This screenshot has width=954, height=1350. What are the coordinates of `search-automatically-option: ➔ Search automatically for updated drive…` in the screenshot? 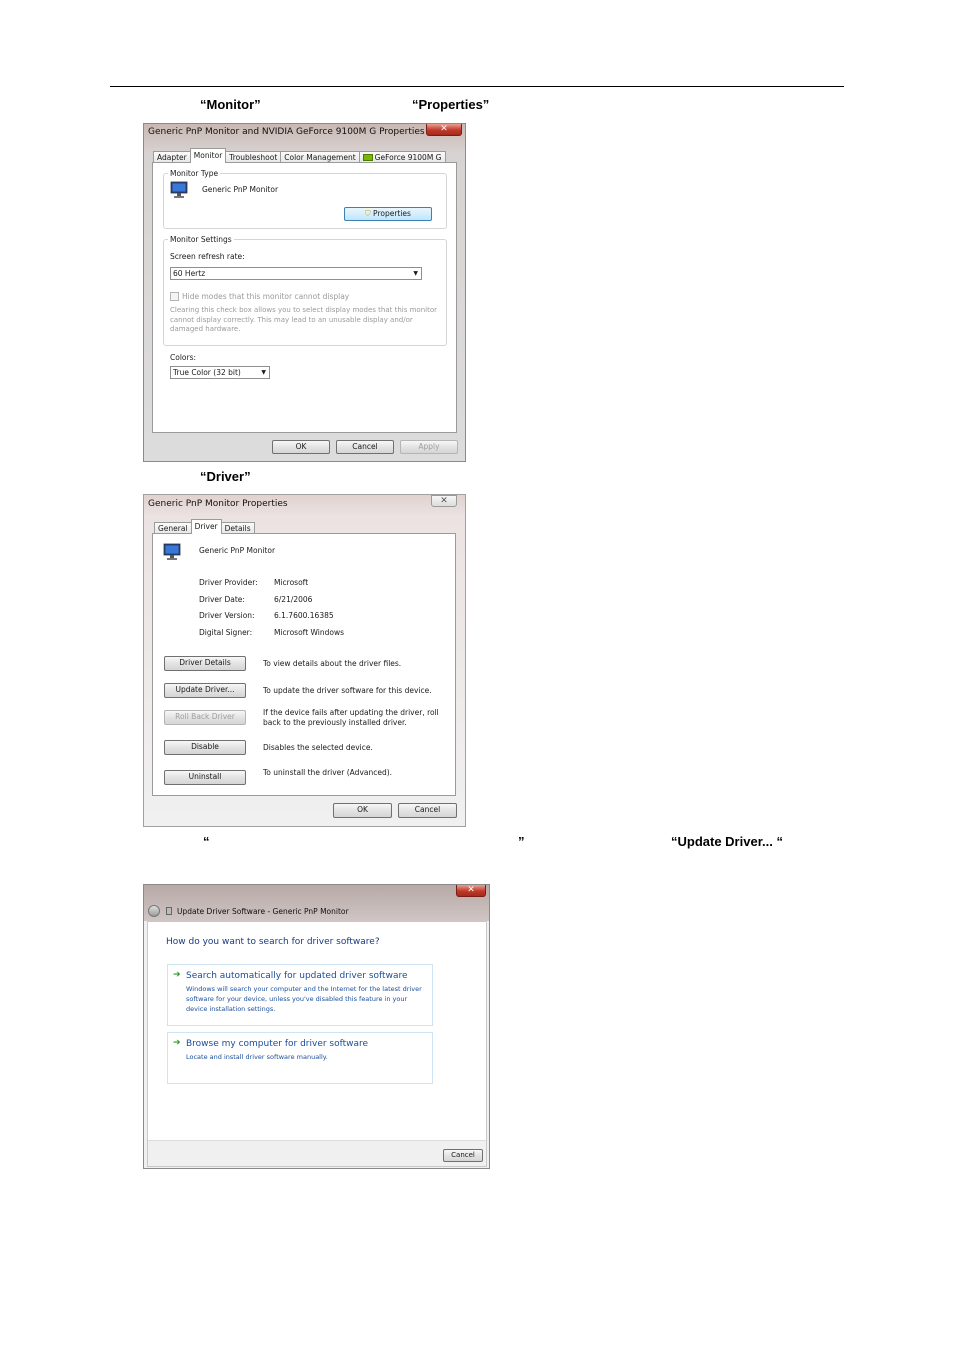 It's located at (300, 995).